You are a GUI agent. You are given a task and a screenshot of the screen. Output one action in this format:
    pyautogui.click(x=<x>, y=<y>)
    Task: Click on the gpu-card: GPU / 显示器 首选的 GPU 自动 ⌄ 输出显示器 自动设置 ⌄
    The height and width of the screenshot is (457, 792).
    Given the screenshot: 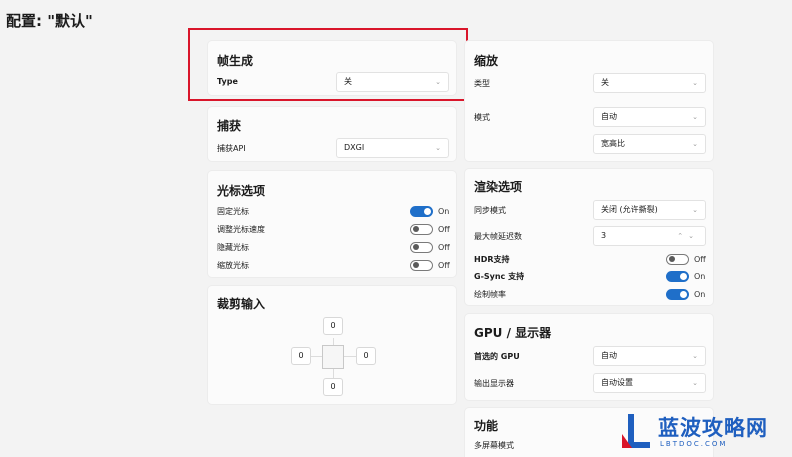 What is the action you would take?
    pyautogui.click(x=589, y=357)
    